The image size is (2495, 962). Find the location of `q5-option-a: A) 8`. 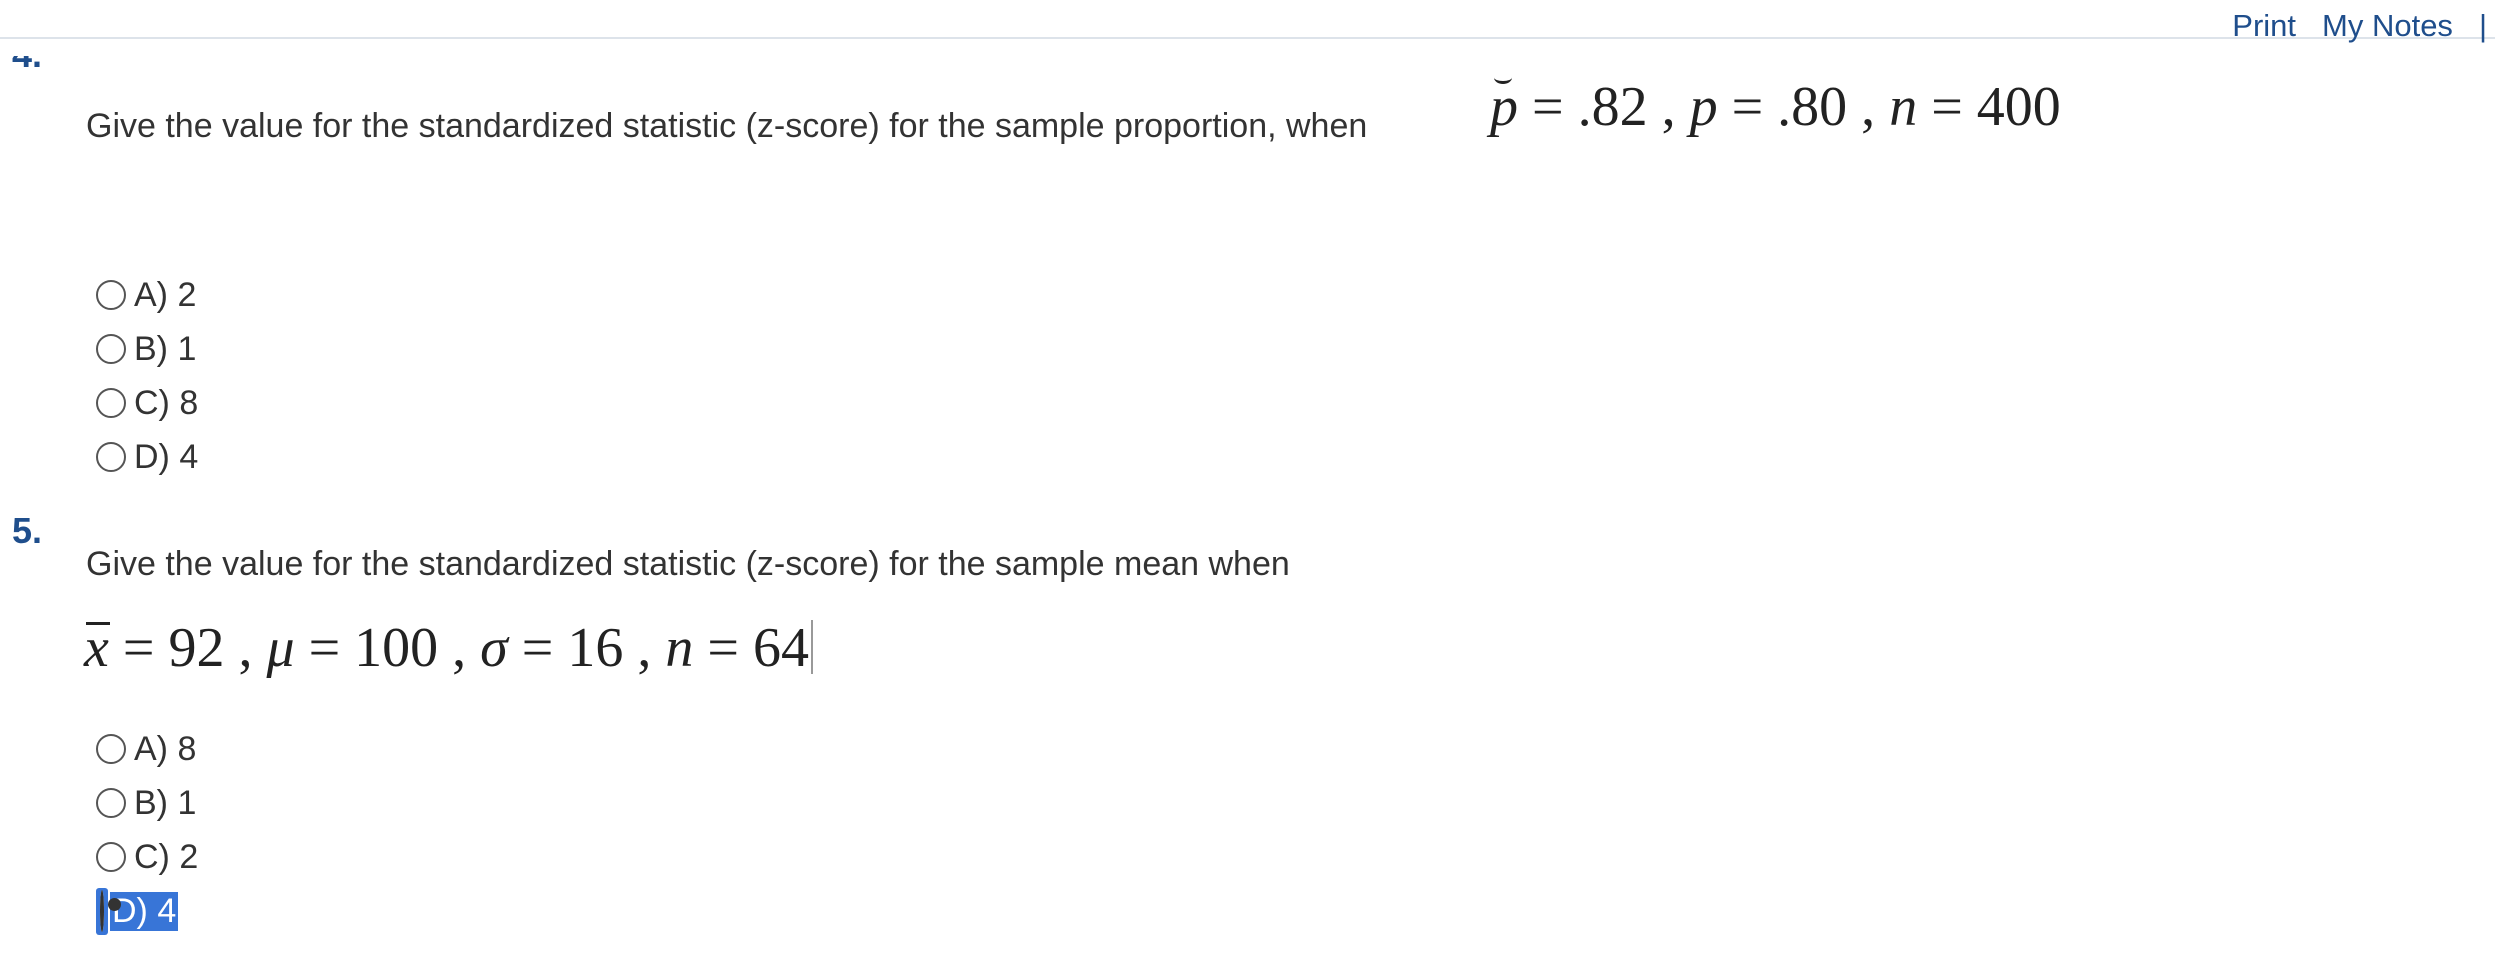

q5-option-a: A) 8 is located at coordinates (147, 749).